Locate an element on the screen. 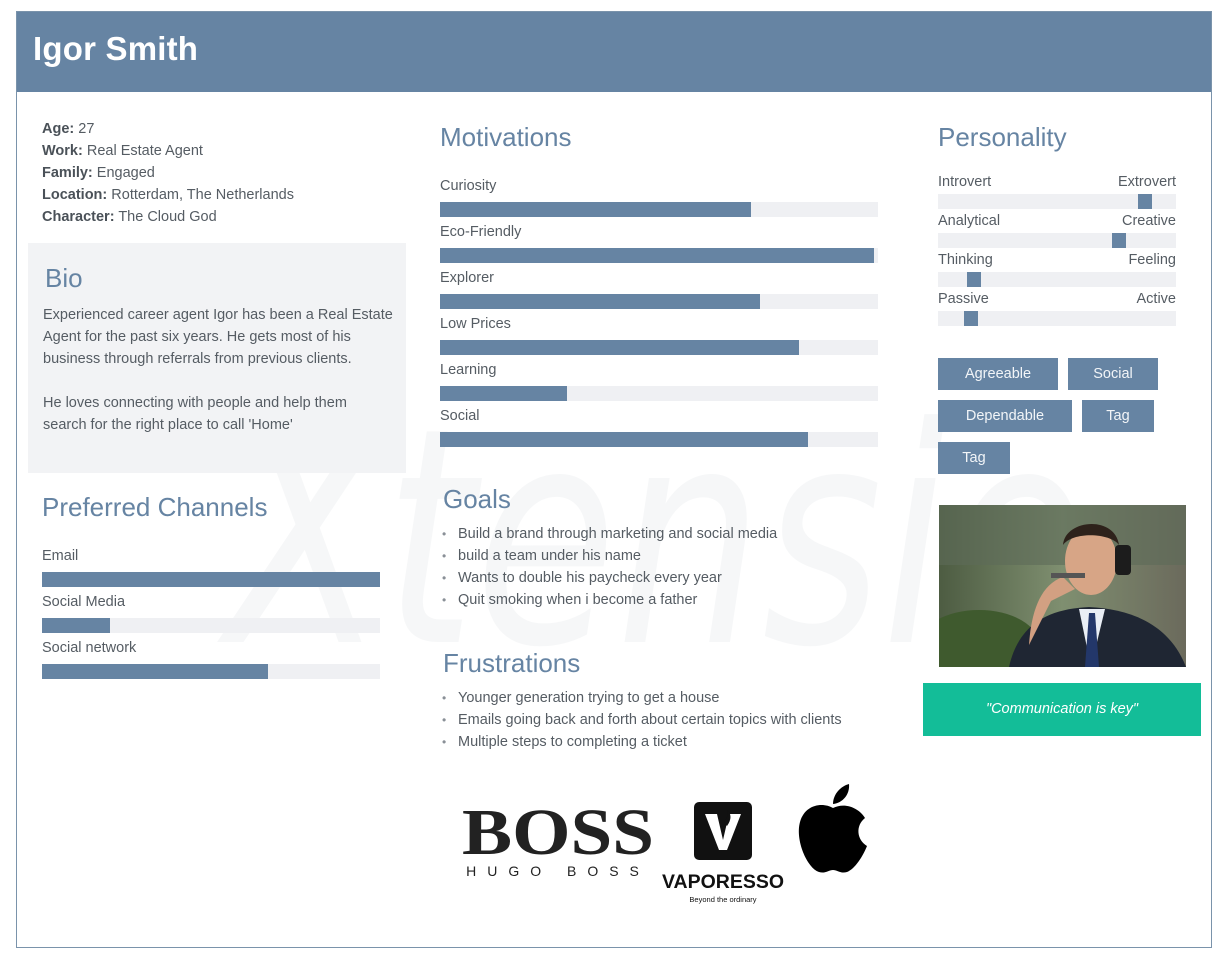  apple-logo-icon is located at coordinates (832, 828).